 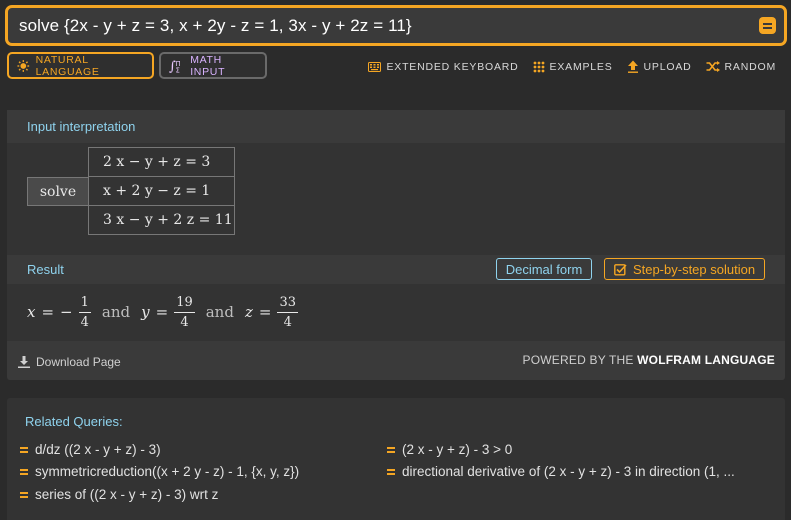 I want to click on sun-icon, so click(x=23, y=65).